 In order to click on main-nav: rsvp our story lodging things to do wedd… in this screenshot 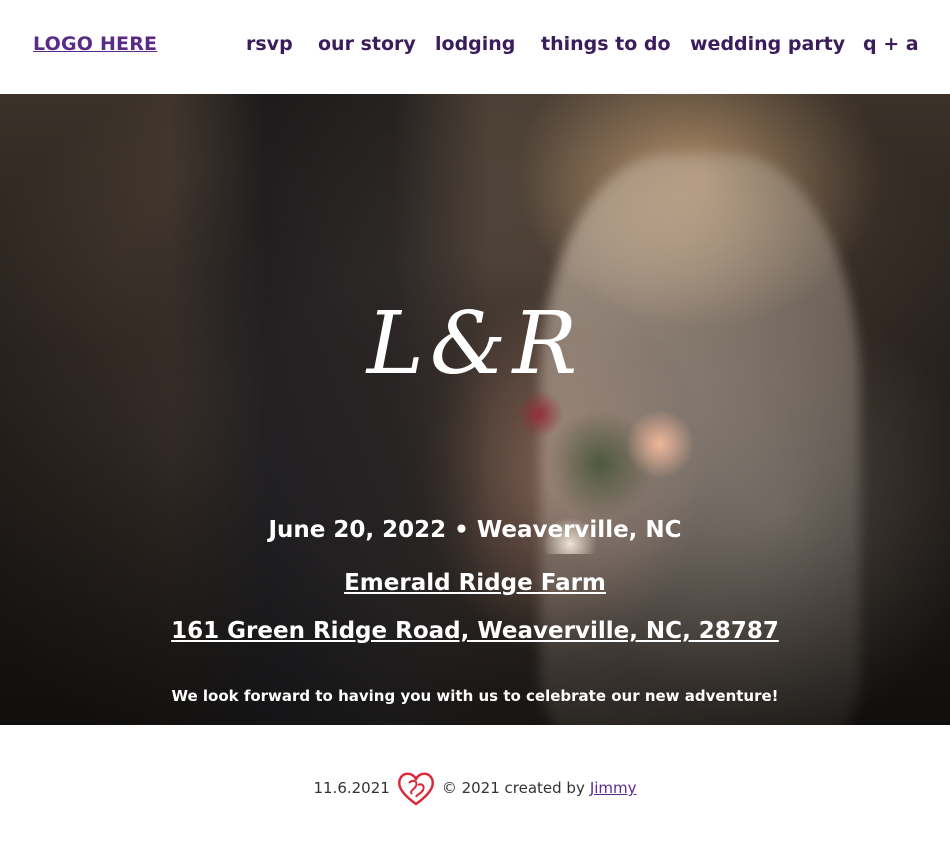, I will do `click(475, 48)`.